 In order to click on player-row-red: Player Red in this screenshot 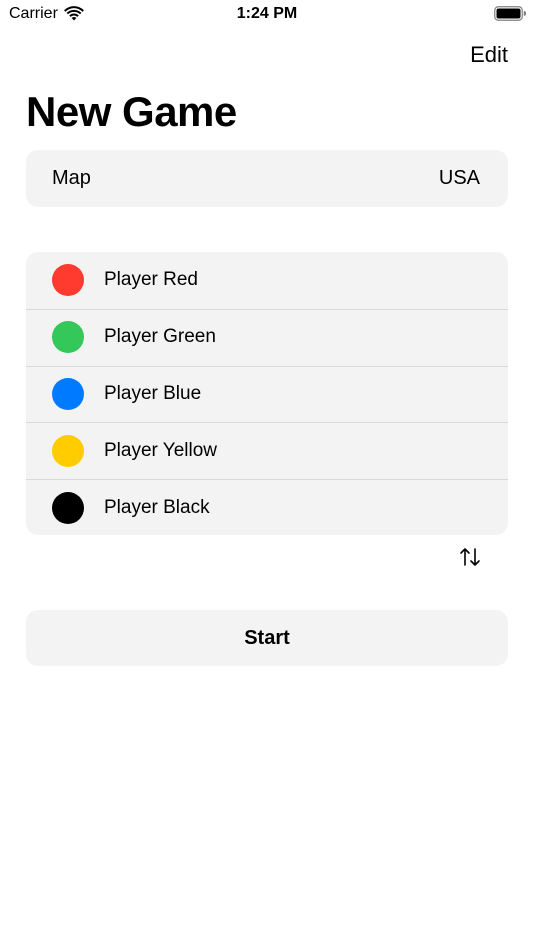, I will do `click(267, 280)`.